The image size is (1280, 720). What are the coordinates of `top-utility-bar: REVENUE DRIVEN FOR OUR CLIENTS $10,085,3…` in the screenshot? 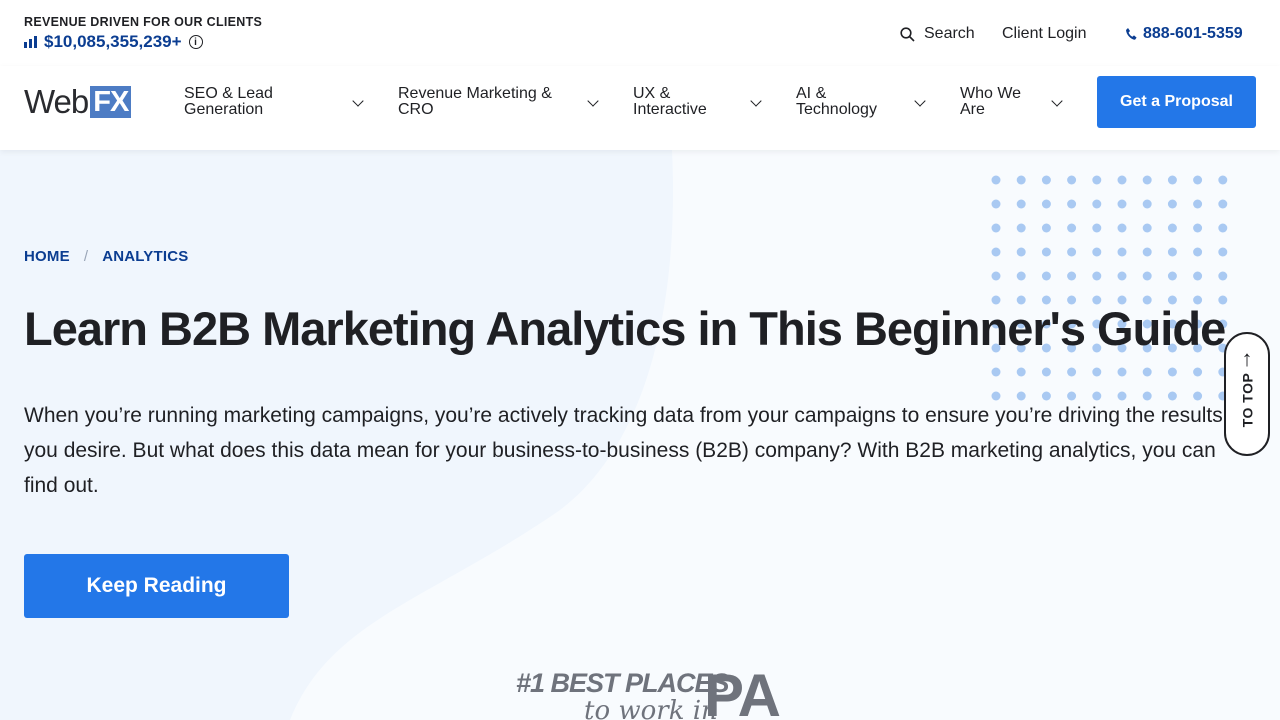 It's located at (640, 33).